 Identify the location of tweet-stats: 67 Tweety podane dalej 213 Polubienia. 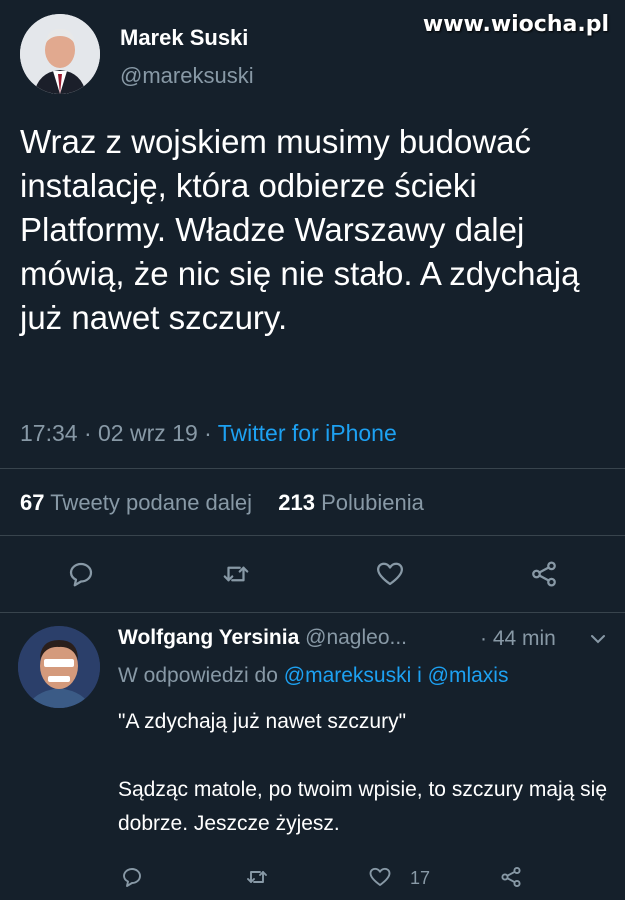
(222, 503).